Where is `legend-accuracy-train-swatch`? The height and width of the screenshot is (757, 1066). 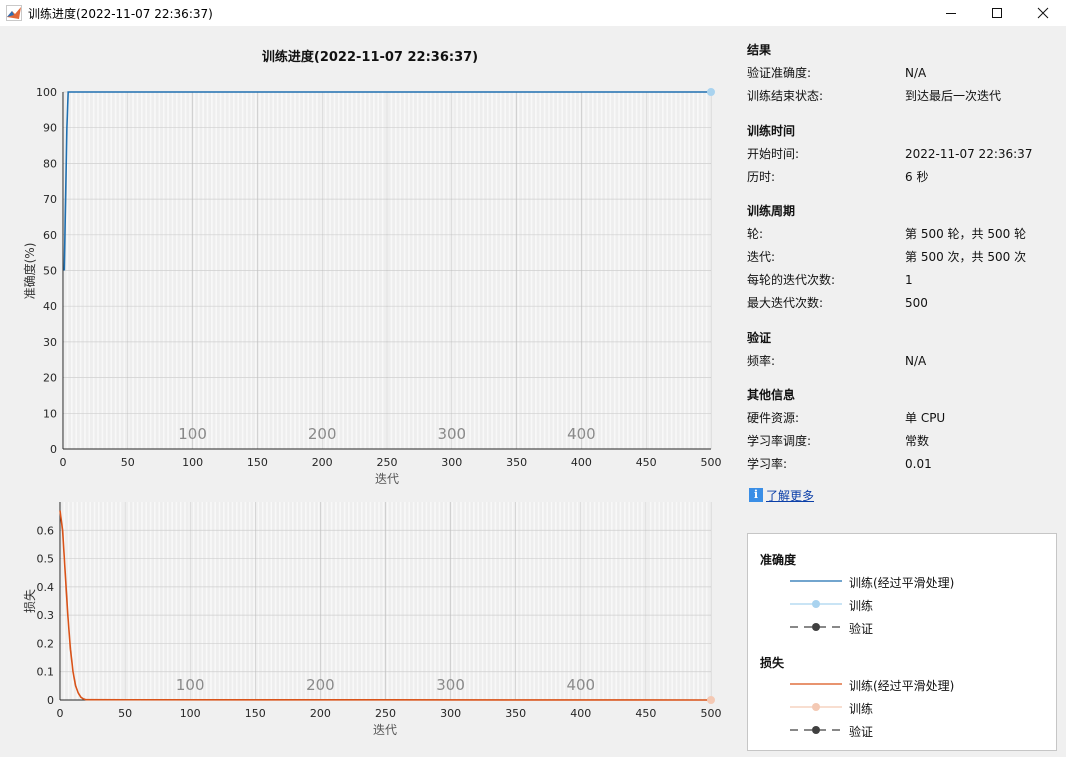 legend-accuracy-train-swatch is located at coordinates (816, 604).